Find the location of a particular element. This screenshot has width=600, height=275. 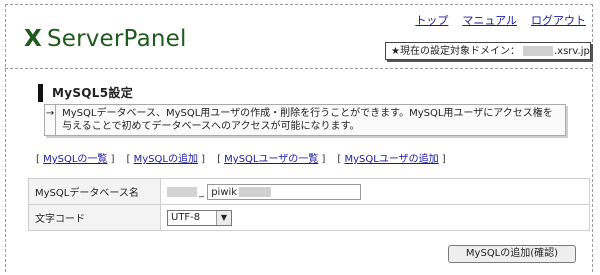

mysql-user-list-link: MySQLユーザの一覧 is located at coordinates (271, 159).